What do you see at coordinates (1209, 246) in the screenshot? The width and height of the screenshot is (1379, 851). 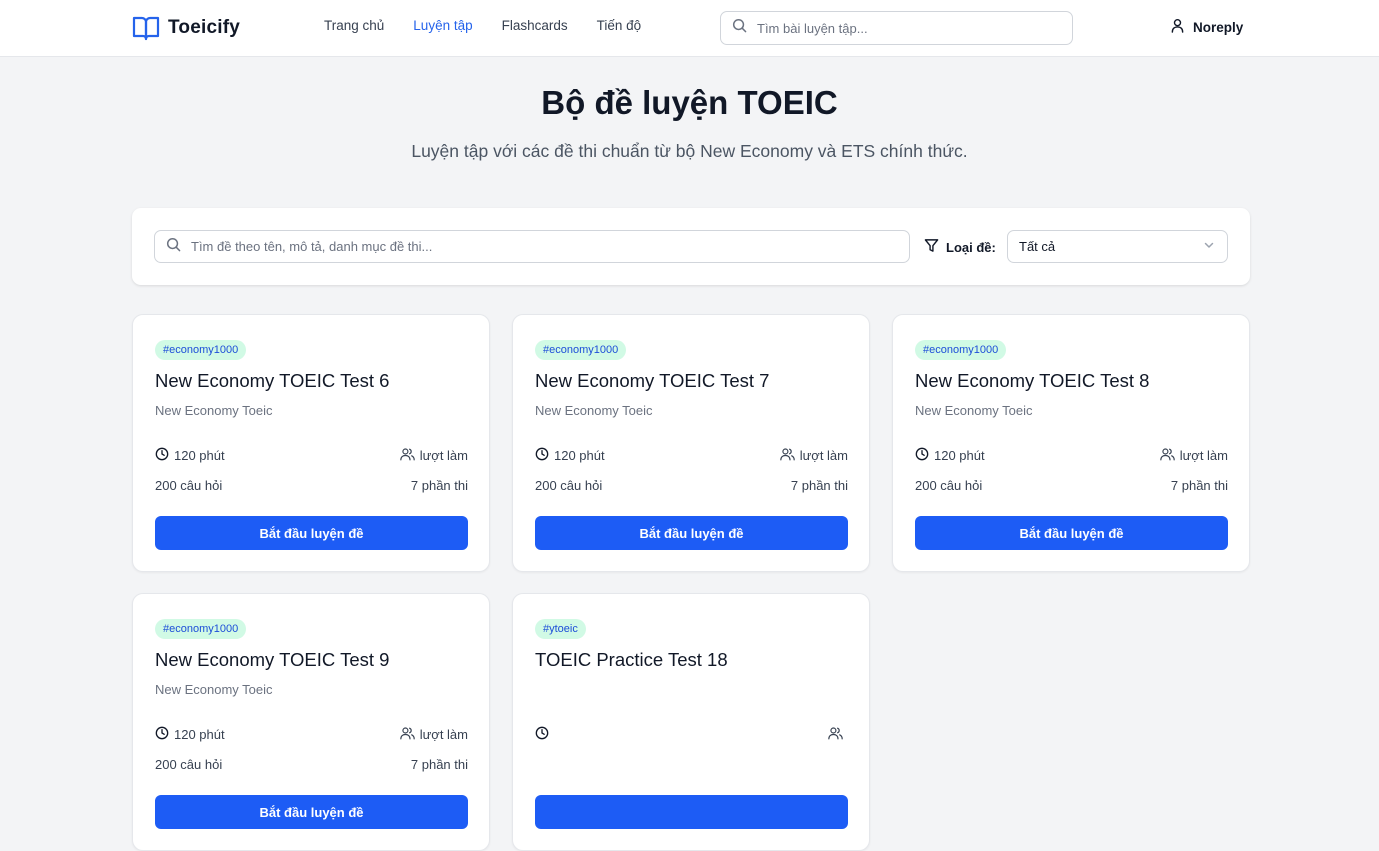 I see `chevron-down-icon` at bounding box center [1209, 246].